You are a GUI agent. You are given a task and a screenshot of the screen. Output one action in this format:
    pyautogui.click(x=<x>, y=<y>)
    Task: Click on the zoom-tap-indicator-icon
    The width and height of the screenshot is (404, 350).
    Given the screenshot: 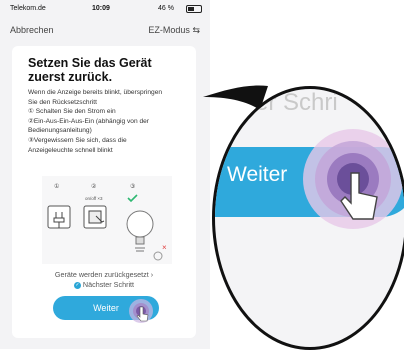 What is the action you would take?
    pyautogui.click(x=353, y=179)
    